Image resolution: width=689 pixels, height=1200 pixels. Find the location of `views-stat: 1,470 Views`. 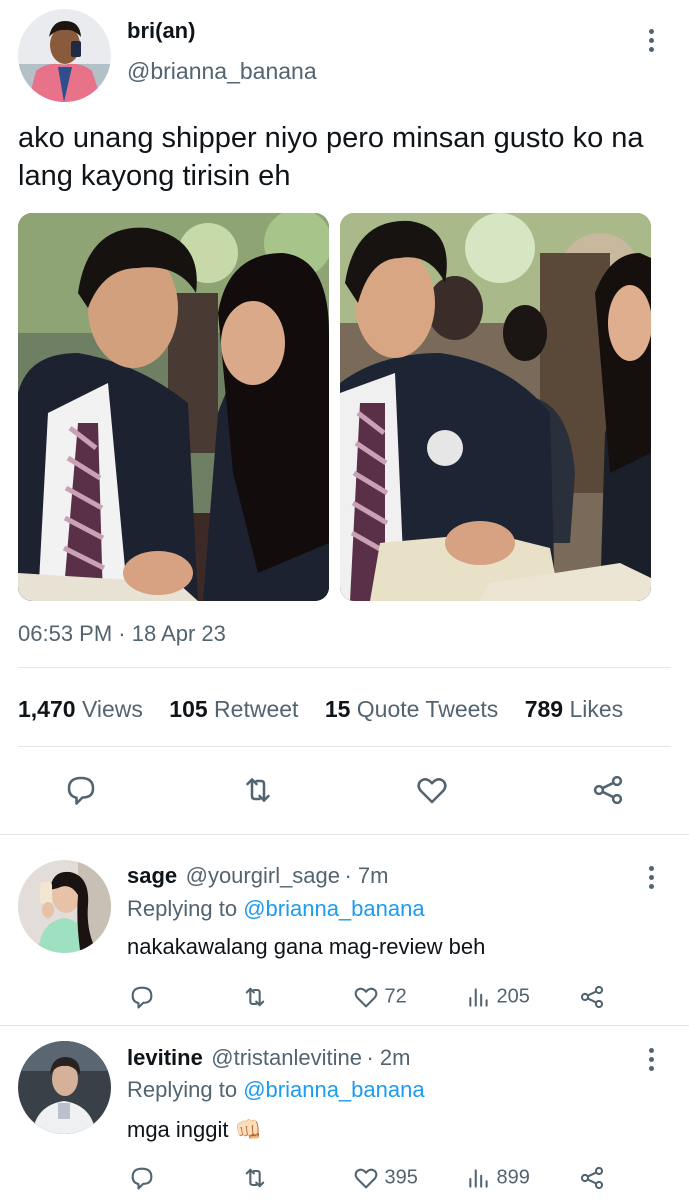

views-stat: 1,470 Views is located at coordinates (80, 709).